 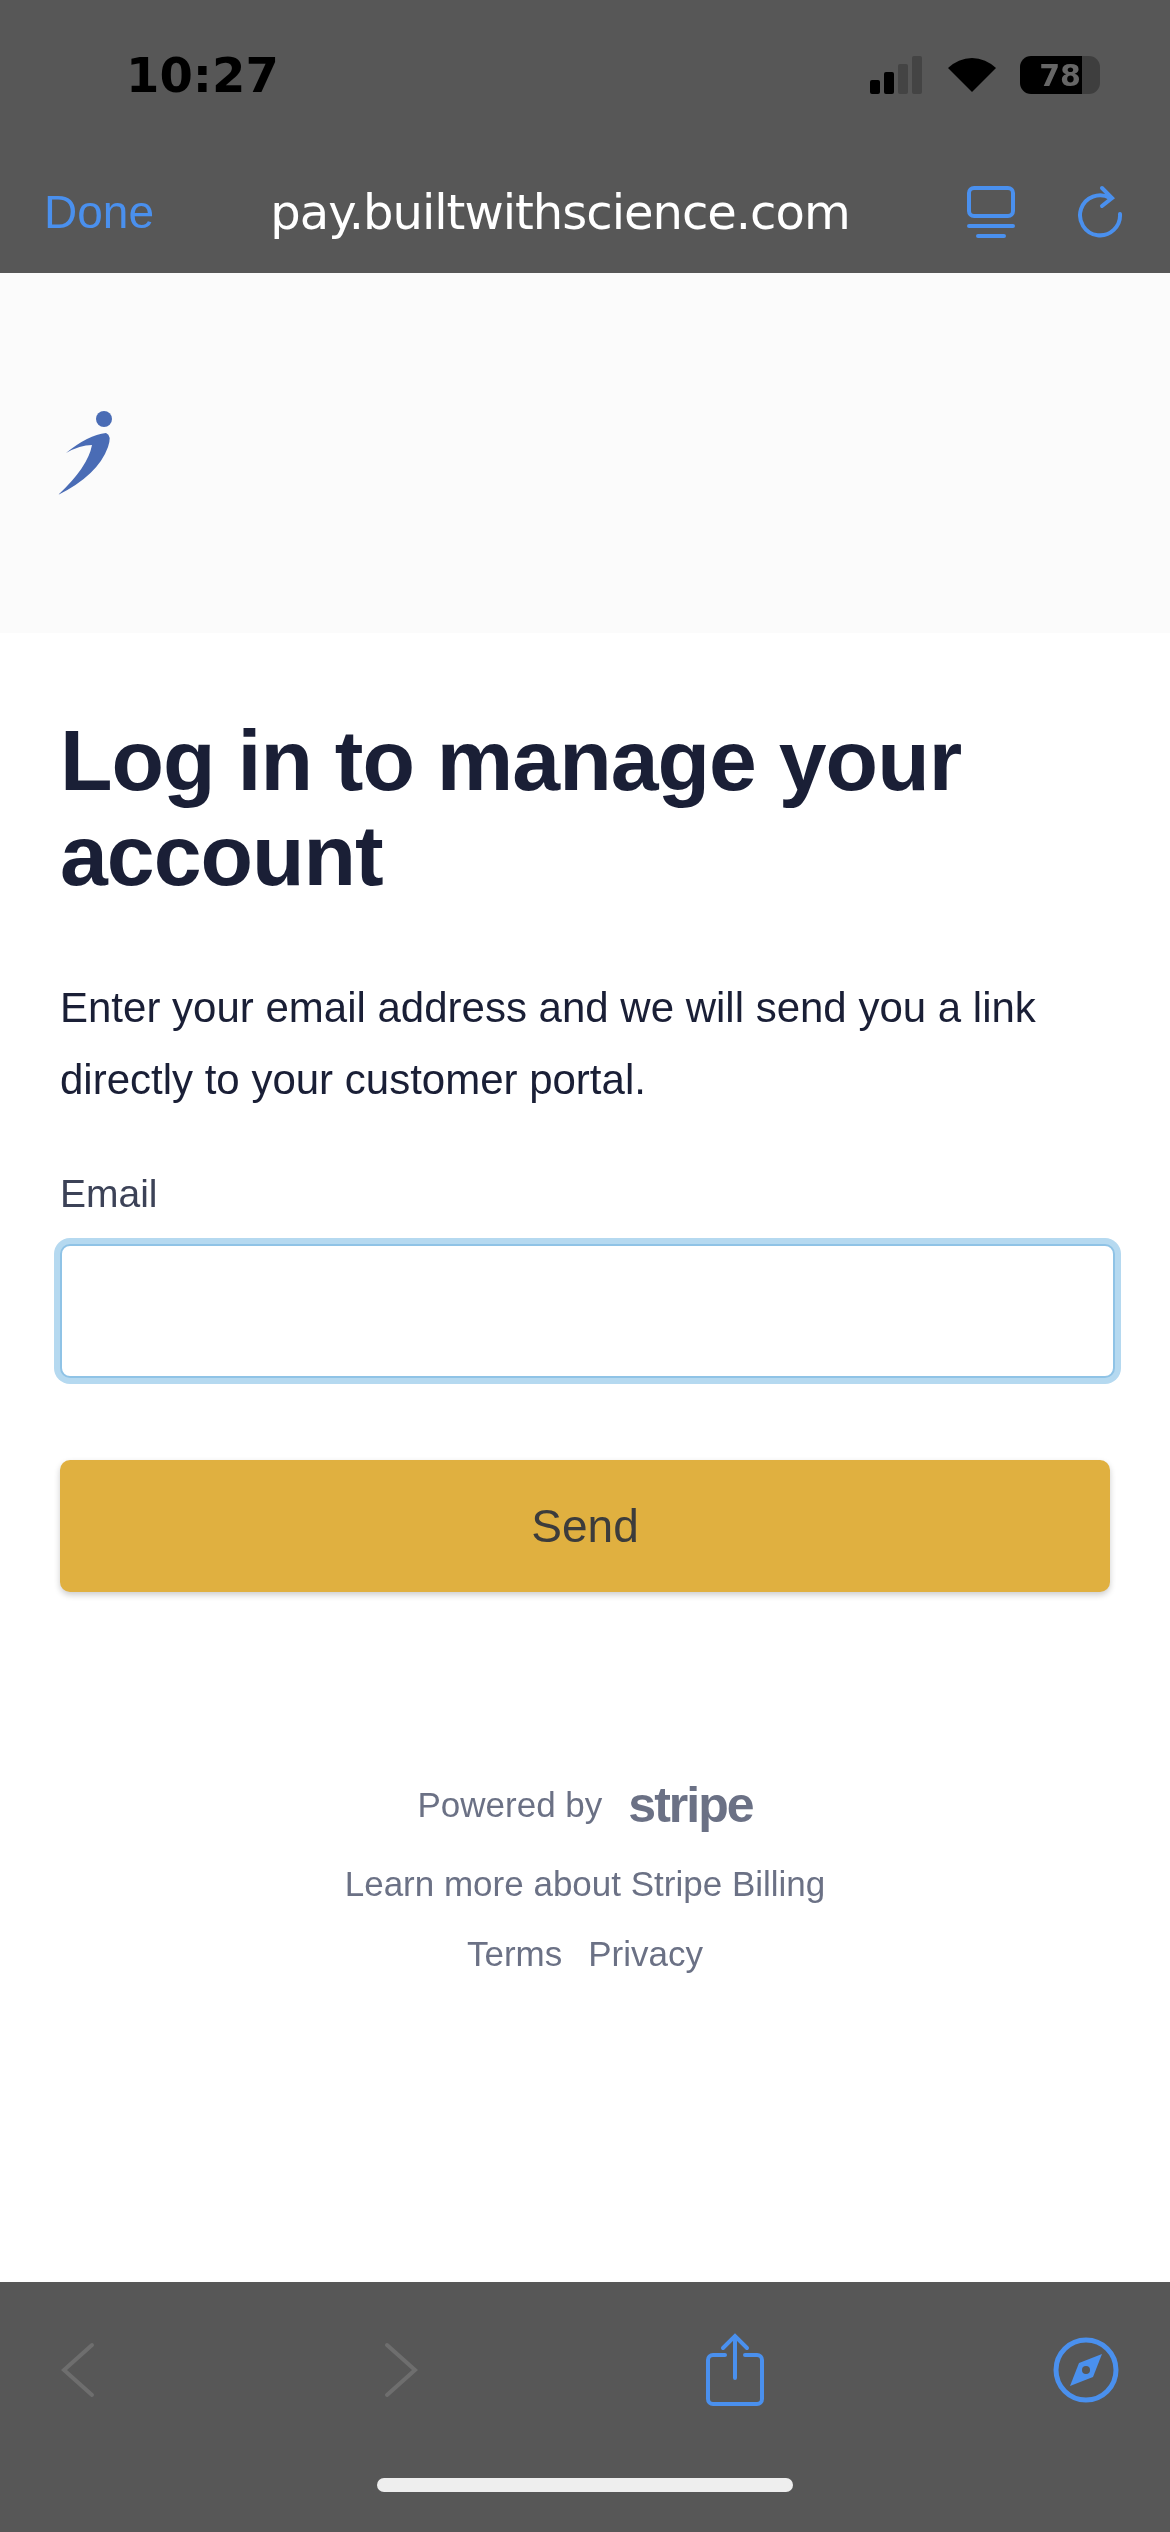 I want to click on email-field, so click(x=587, y=1311).